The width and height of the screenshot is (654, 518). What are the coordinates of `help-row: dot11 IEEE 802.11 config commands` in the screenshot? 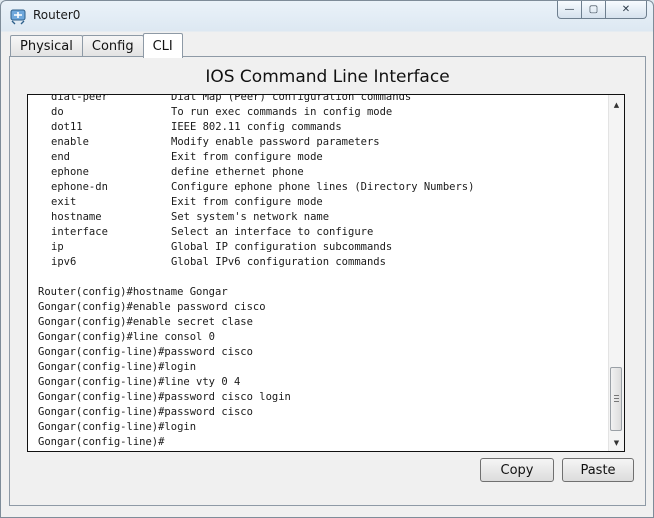 It's located at (325, 127).